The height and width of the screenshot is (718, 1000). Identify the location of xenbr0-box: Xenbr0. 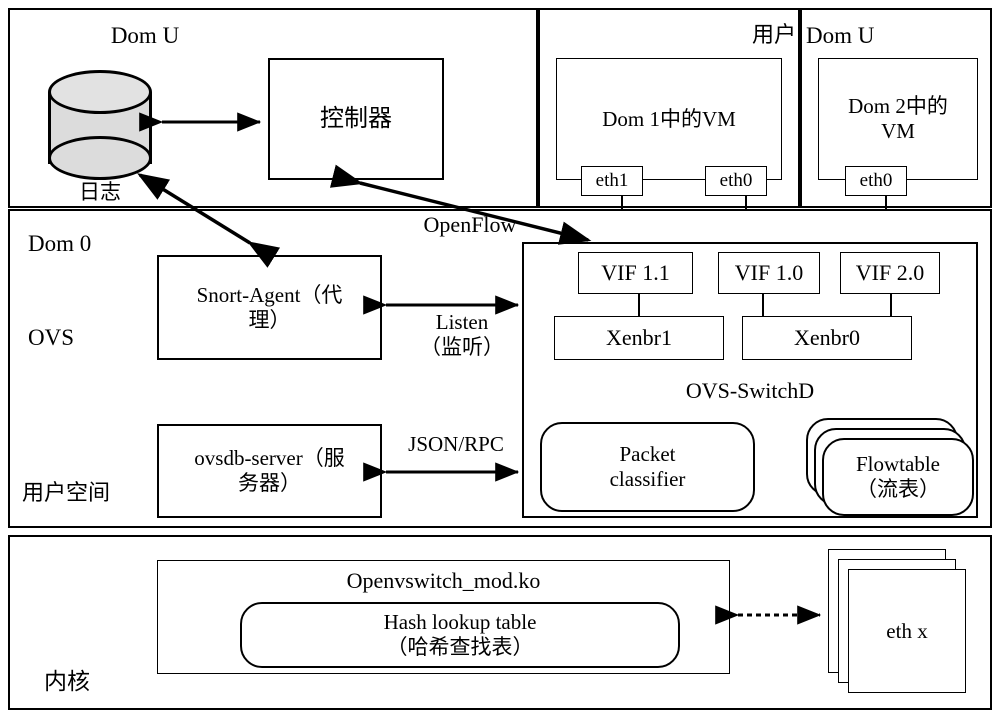
(827, 338).